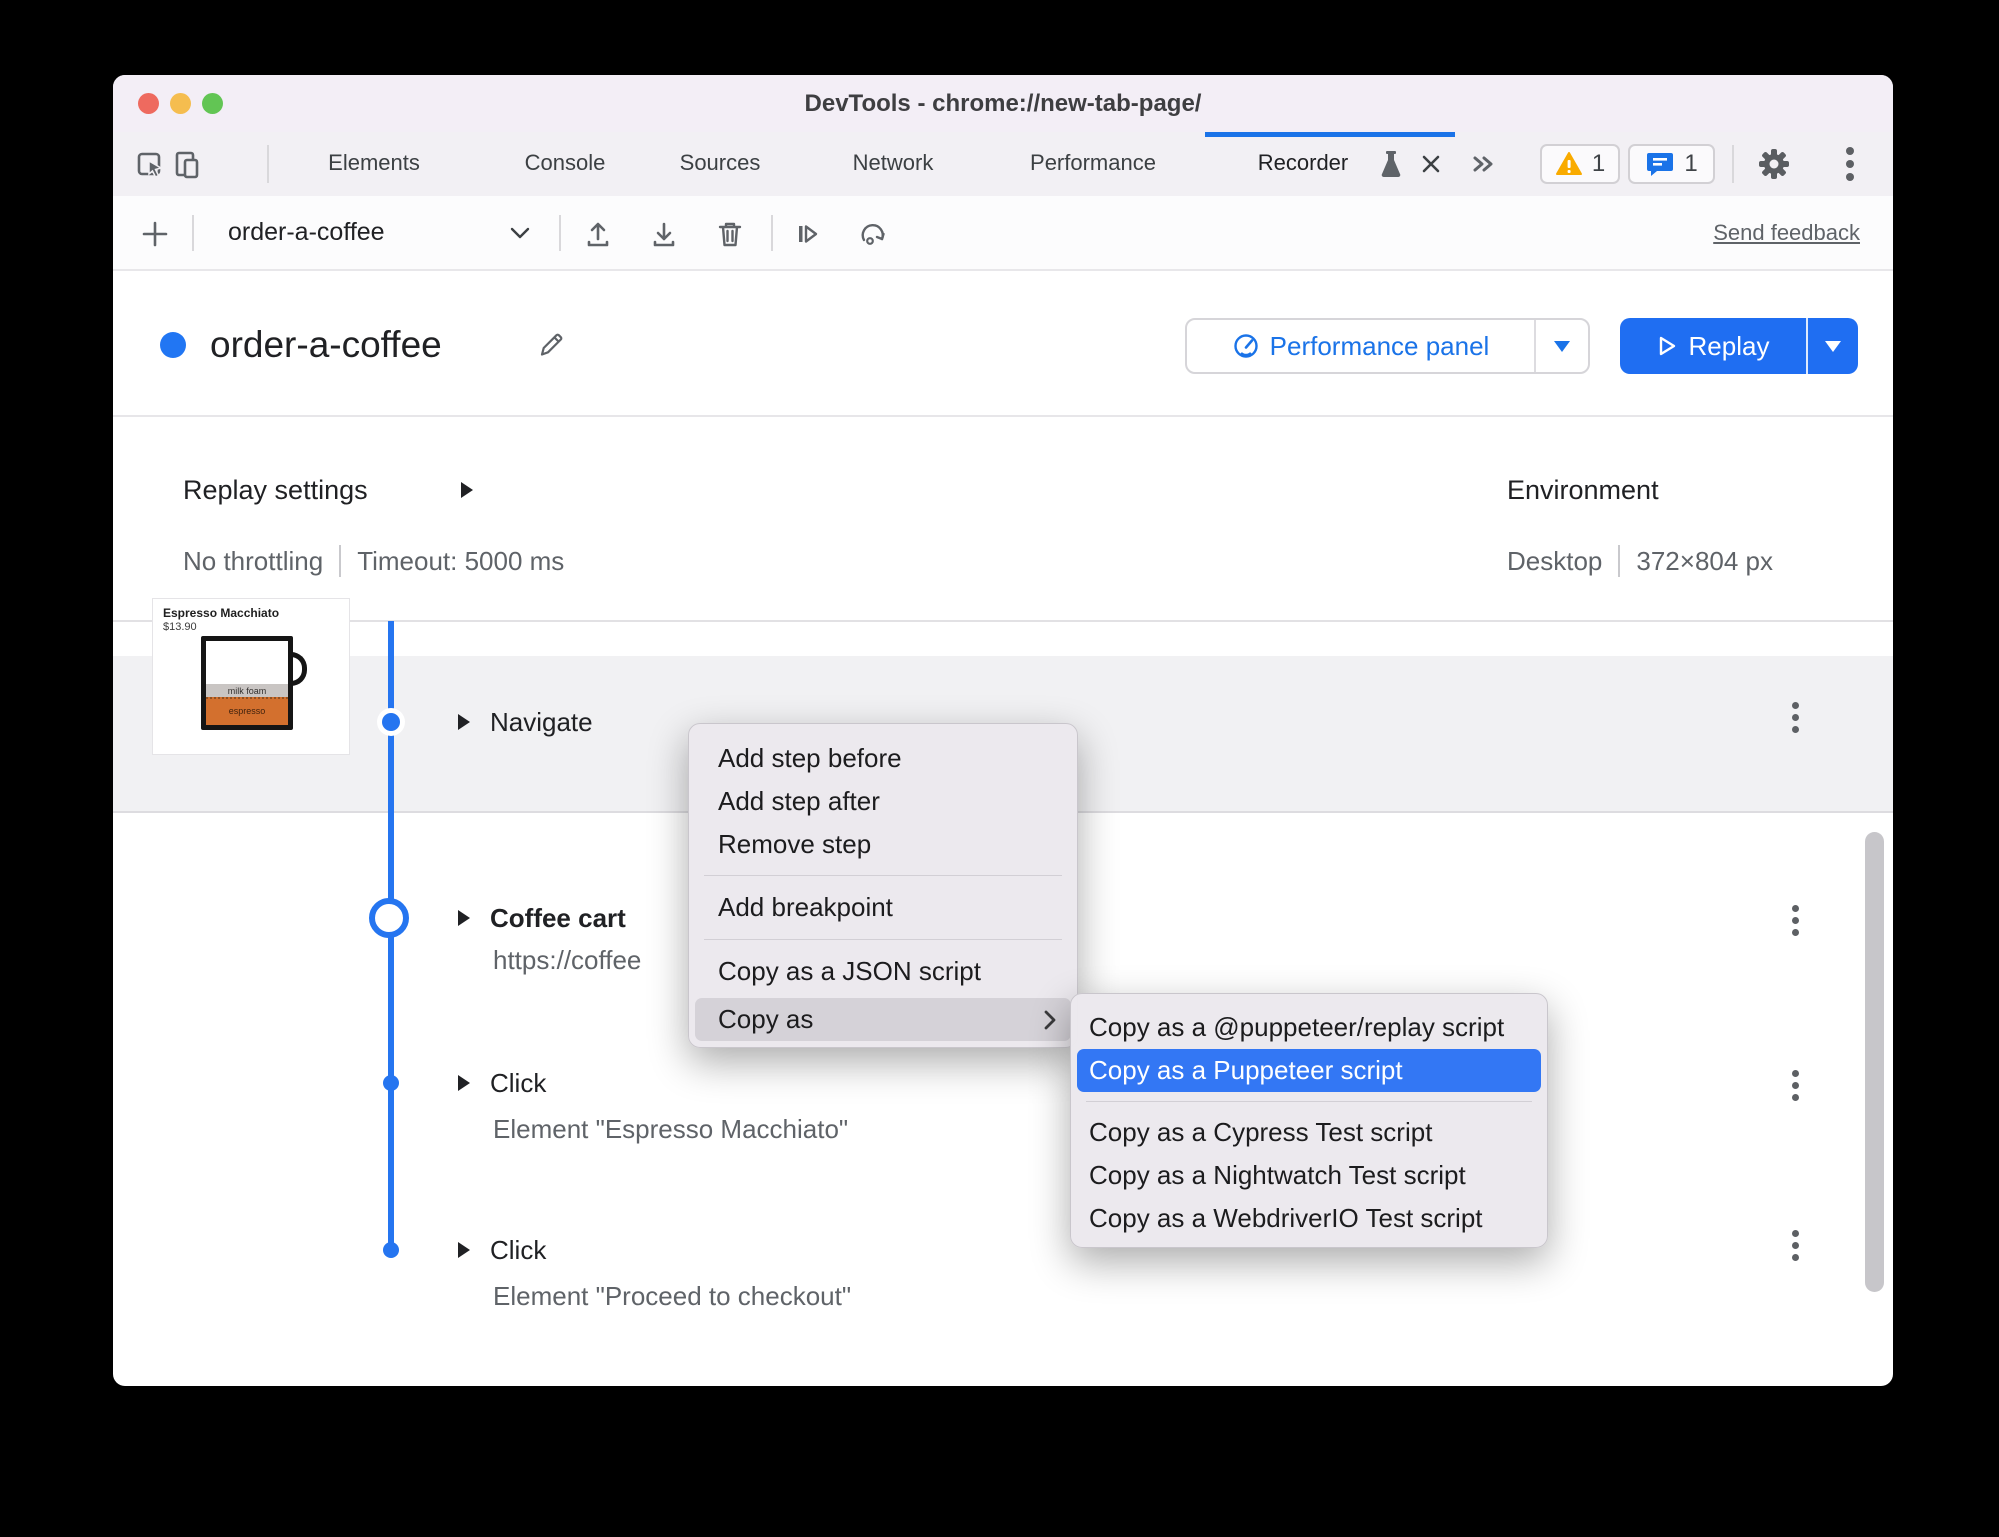 The width and height of the screenshot is (1999, 1537). I want to click on warning-count: 1, so click(1598, 163).